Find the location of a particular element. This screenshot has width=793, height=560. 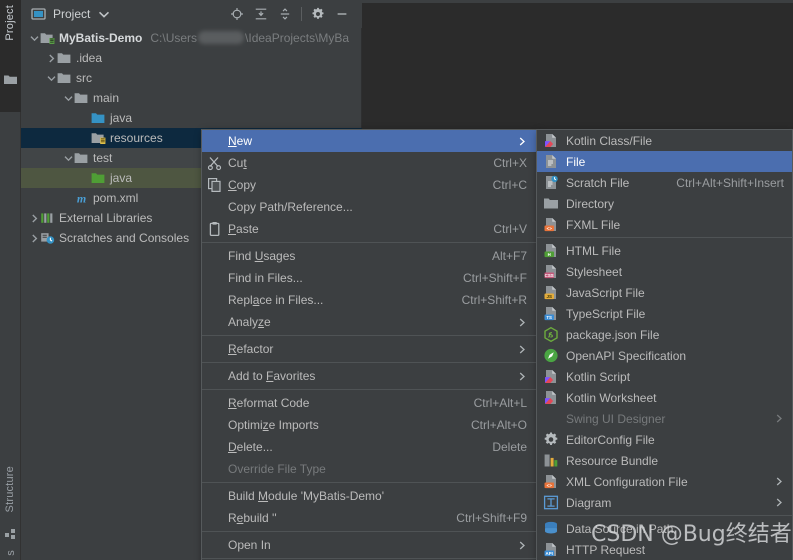

tree-row-label: java is located at coordinates (121, 178).